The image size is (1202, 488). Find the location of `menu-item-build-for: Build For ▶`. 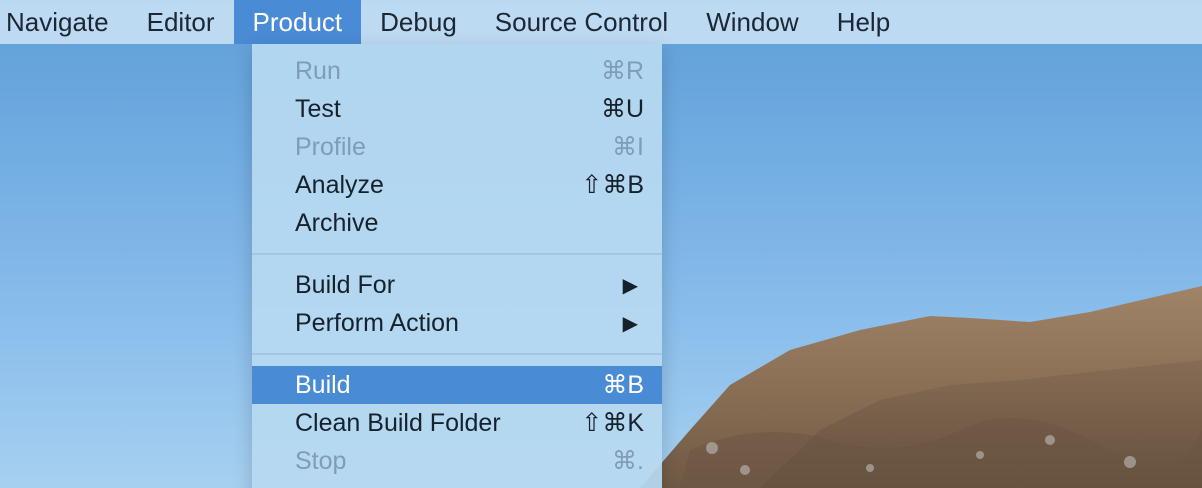

menu-item-build-for: Build For ▶ is located at coordinates (457, 285).